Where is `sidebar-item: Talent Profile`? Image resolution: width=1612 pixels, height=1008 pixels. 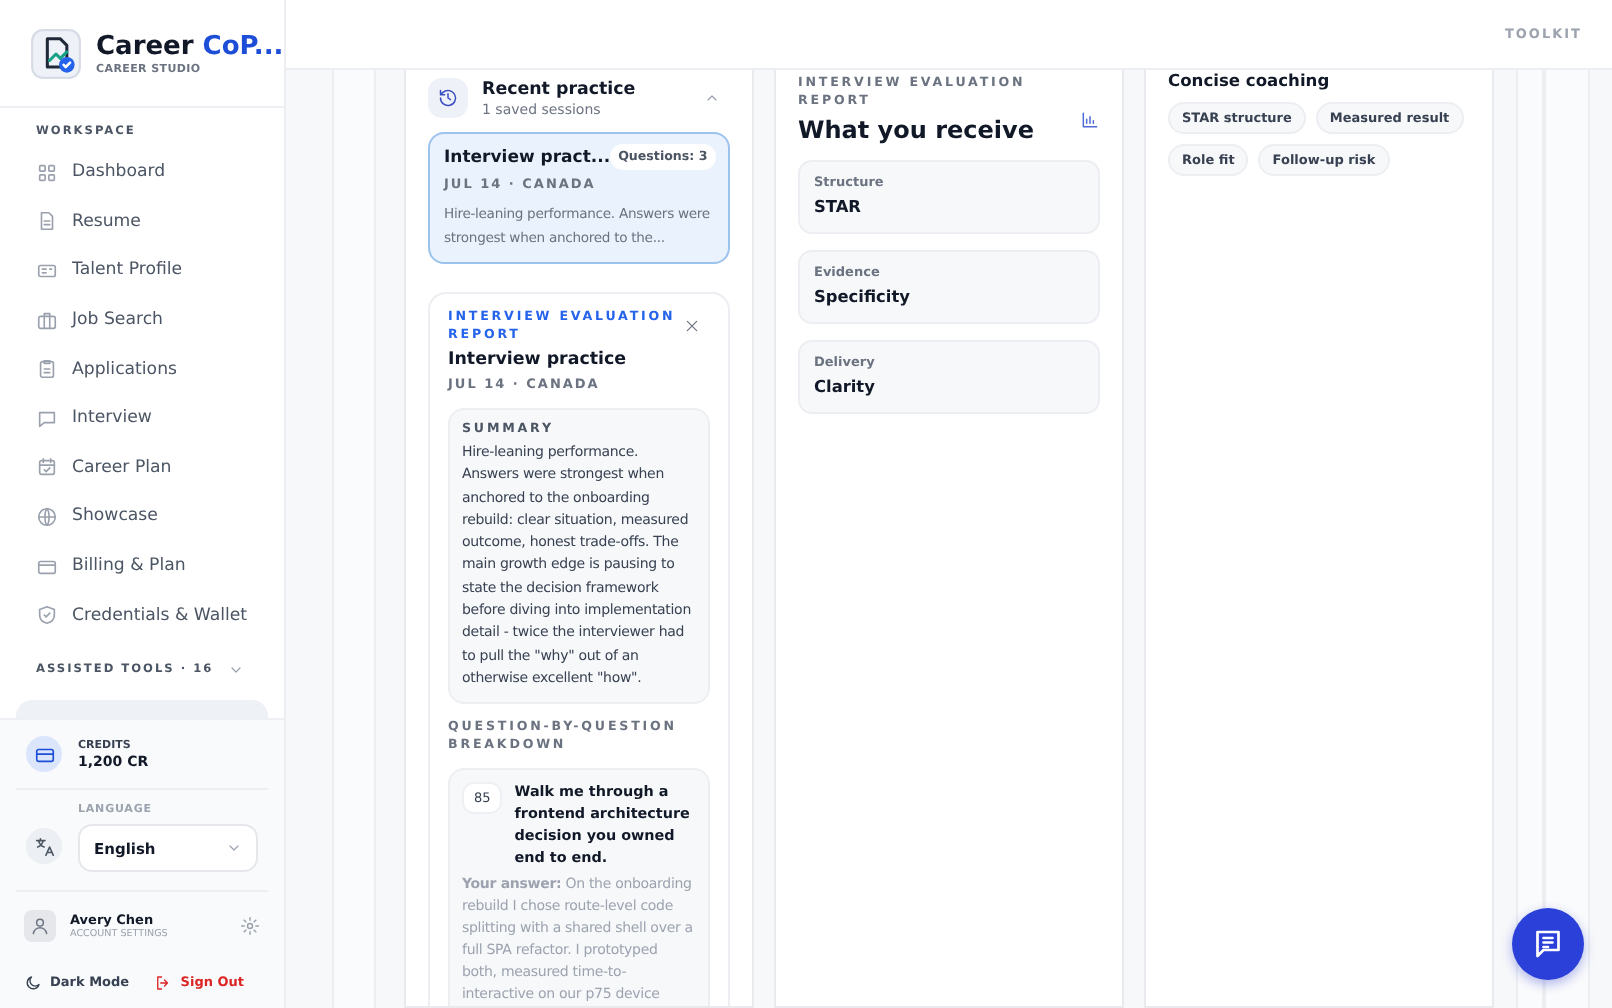 sidebar-item: Talent Profile is located at coordinates (142, 271).